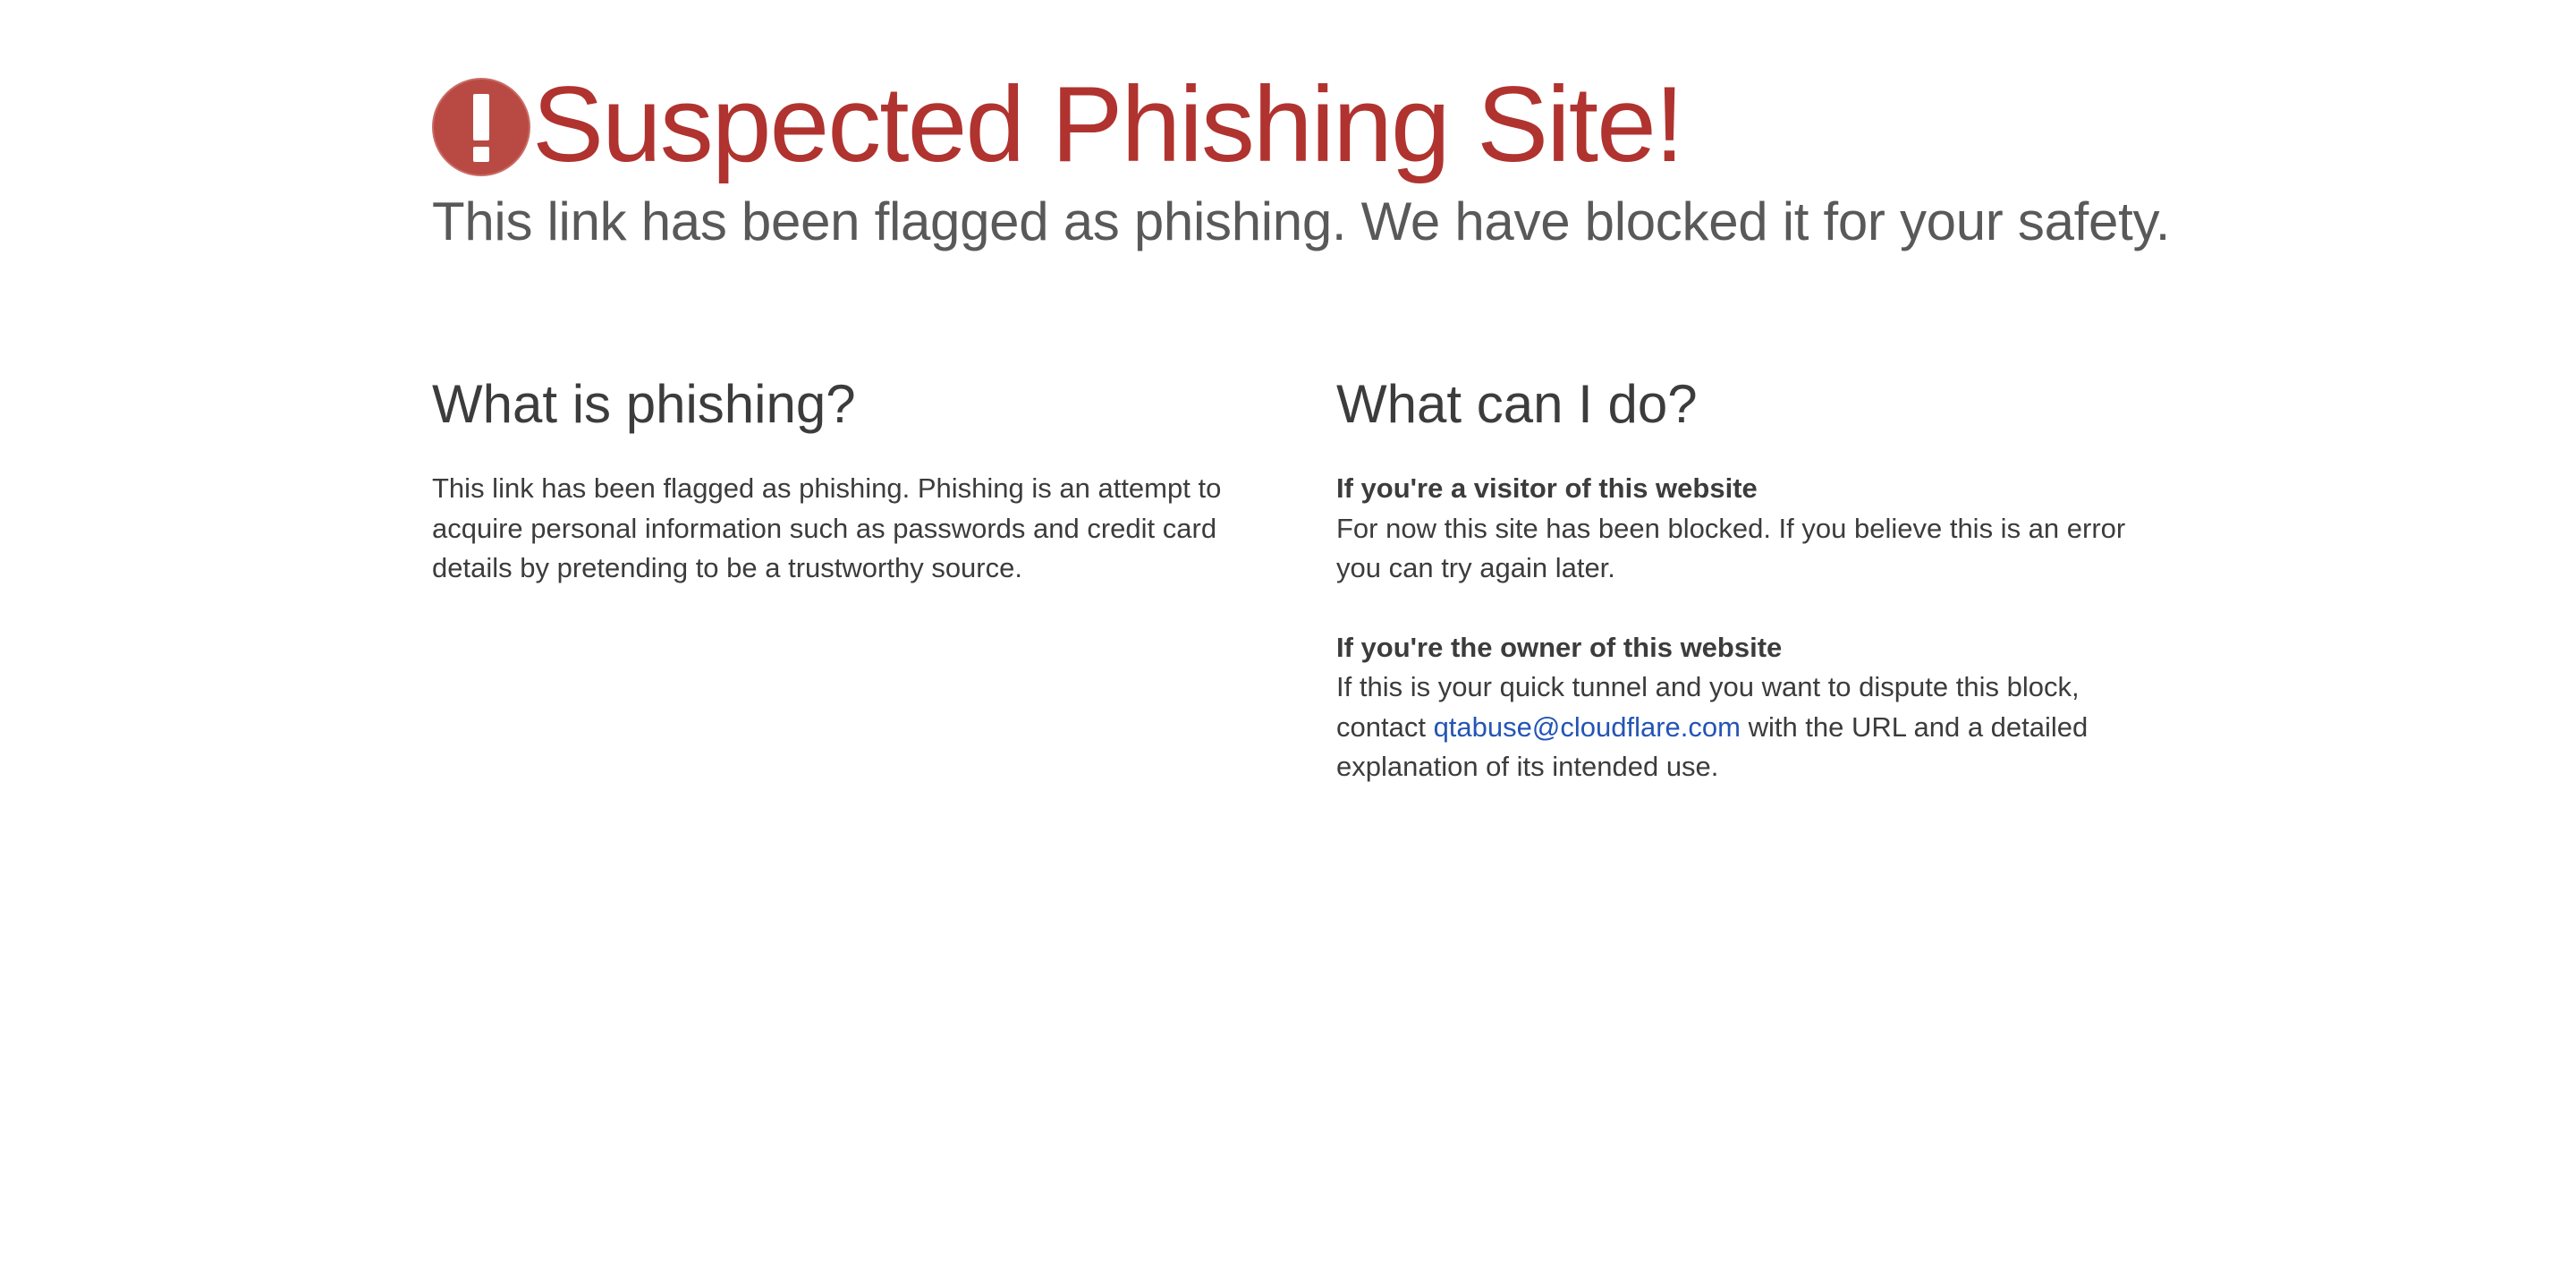  I want to click on exclamation-circle-icon, so click(481, 127).